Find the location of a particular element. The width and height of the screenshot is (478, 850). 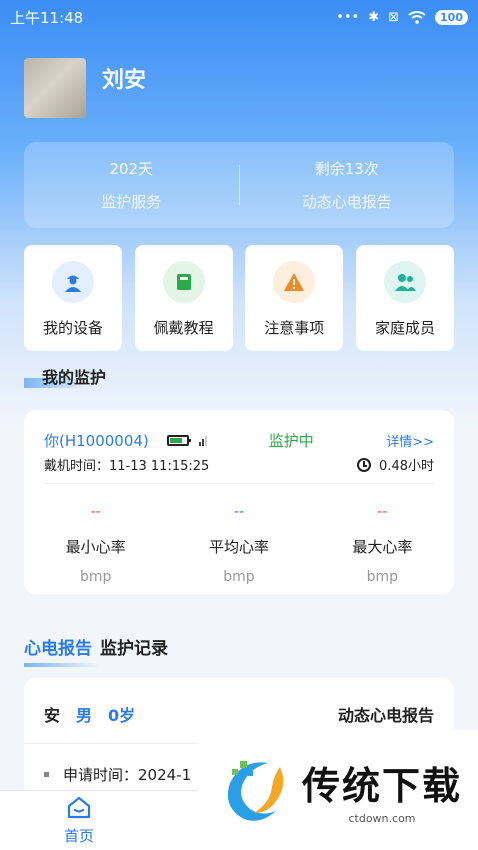

watermark-logo-icon is located at coordinates (255, 791).